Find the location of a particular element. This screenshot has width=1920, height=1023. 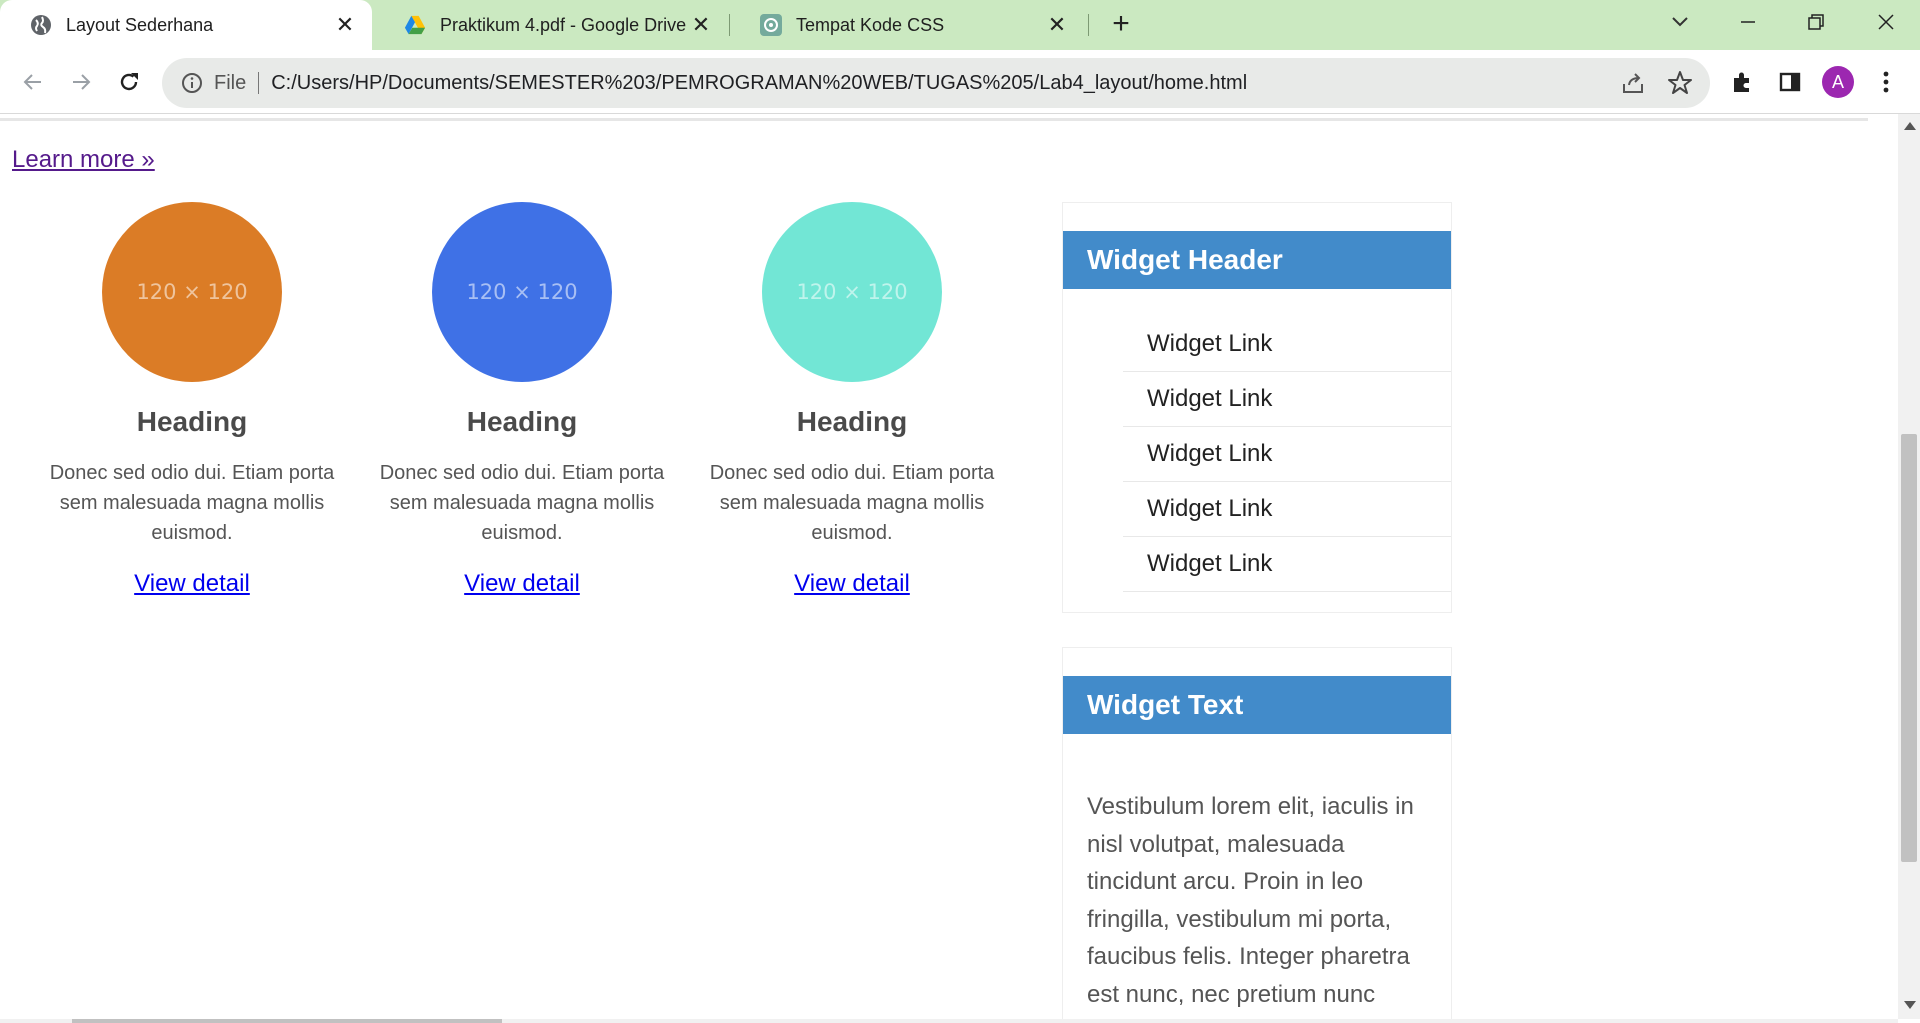

scrollbar-thumb is located at coordinates (1909, 648).